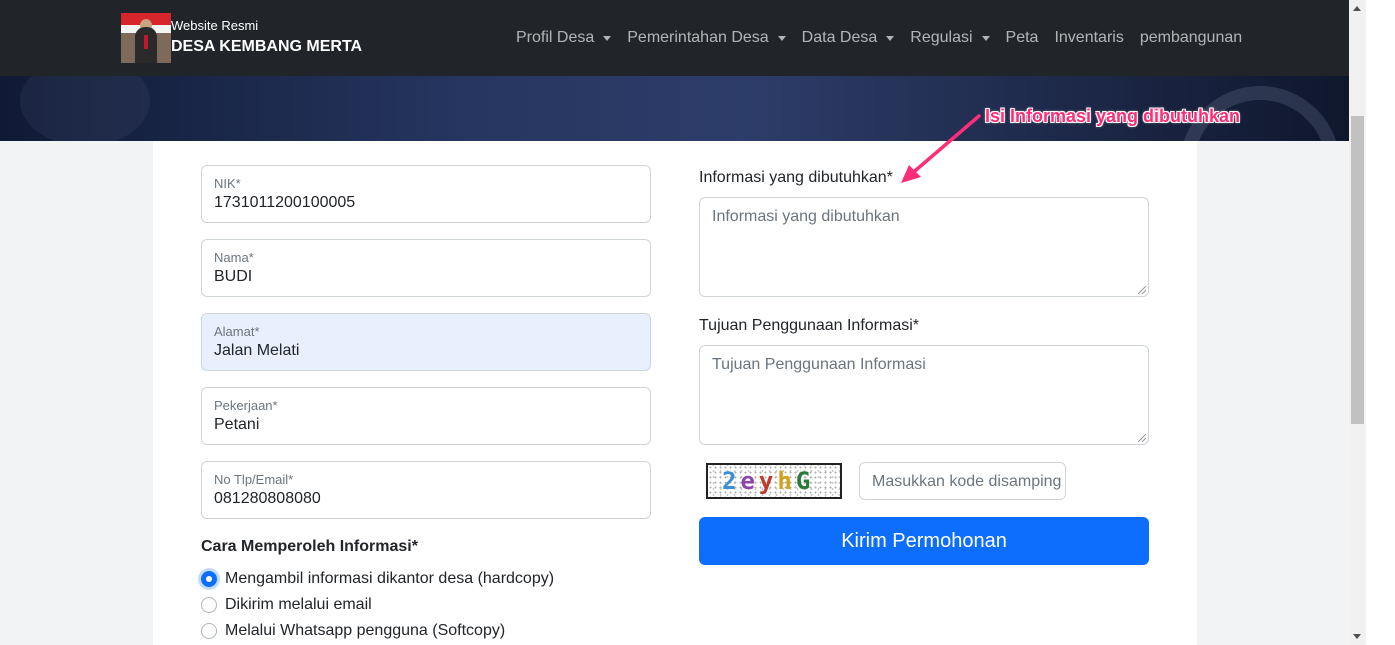 The image size is (1395, 645). I want to click on tujuan-placeholder: Tujuan Penggunaan Informasi, so click(819, 364).